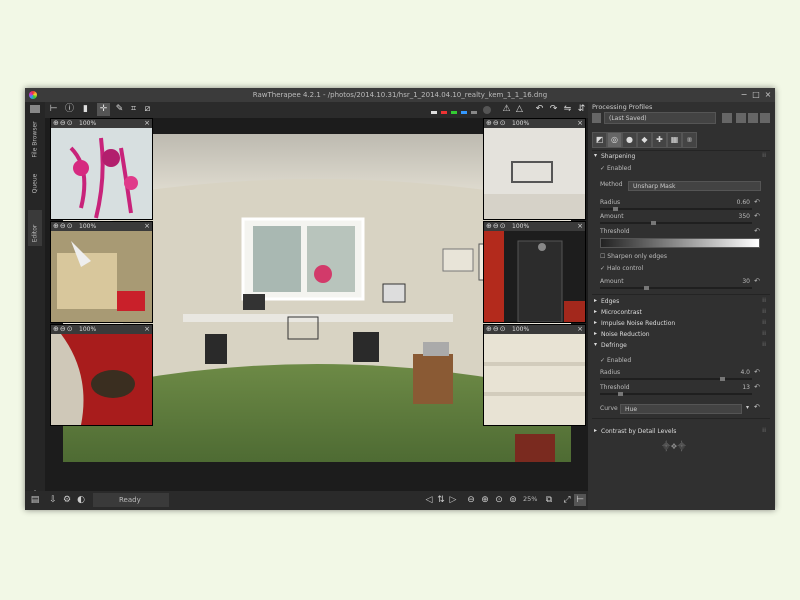 The height and width of the screenshot is (600, 800). Describe the element at coordinates (101, 375) in the screenshot. I see `detail-window-3: ⊕⊖⊙ 100% ×` at that location.